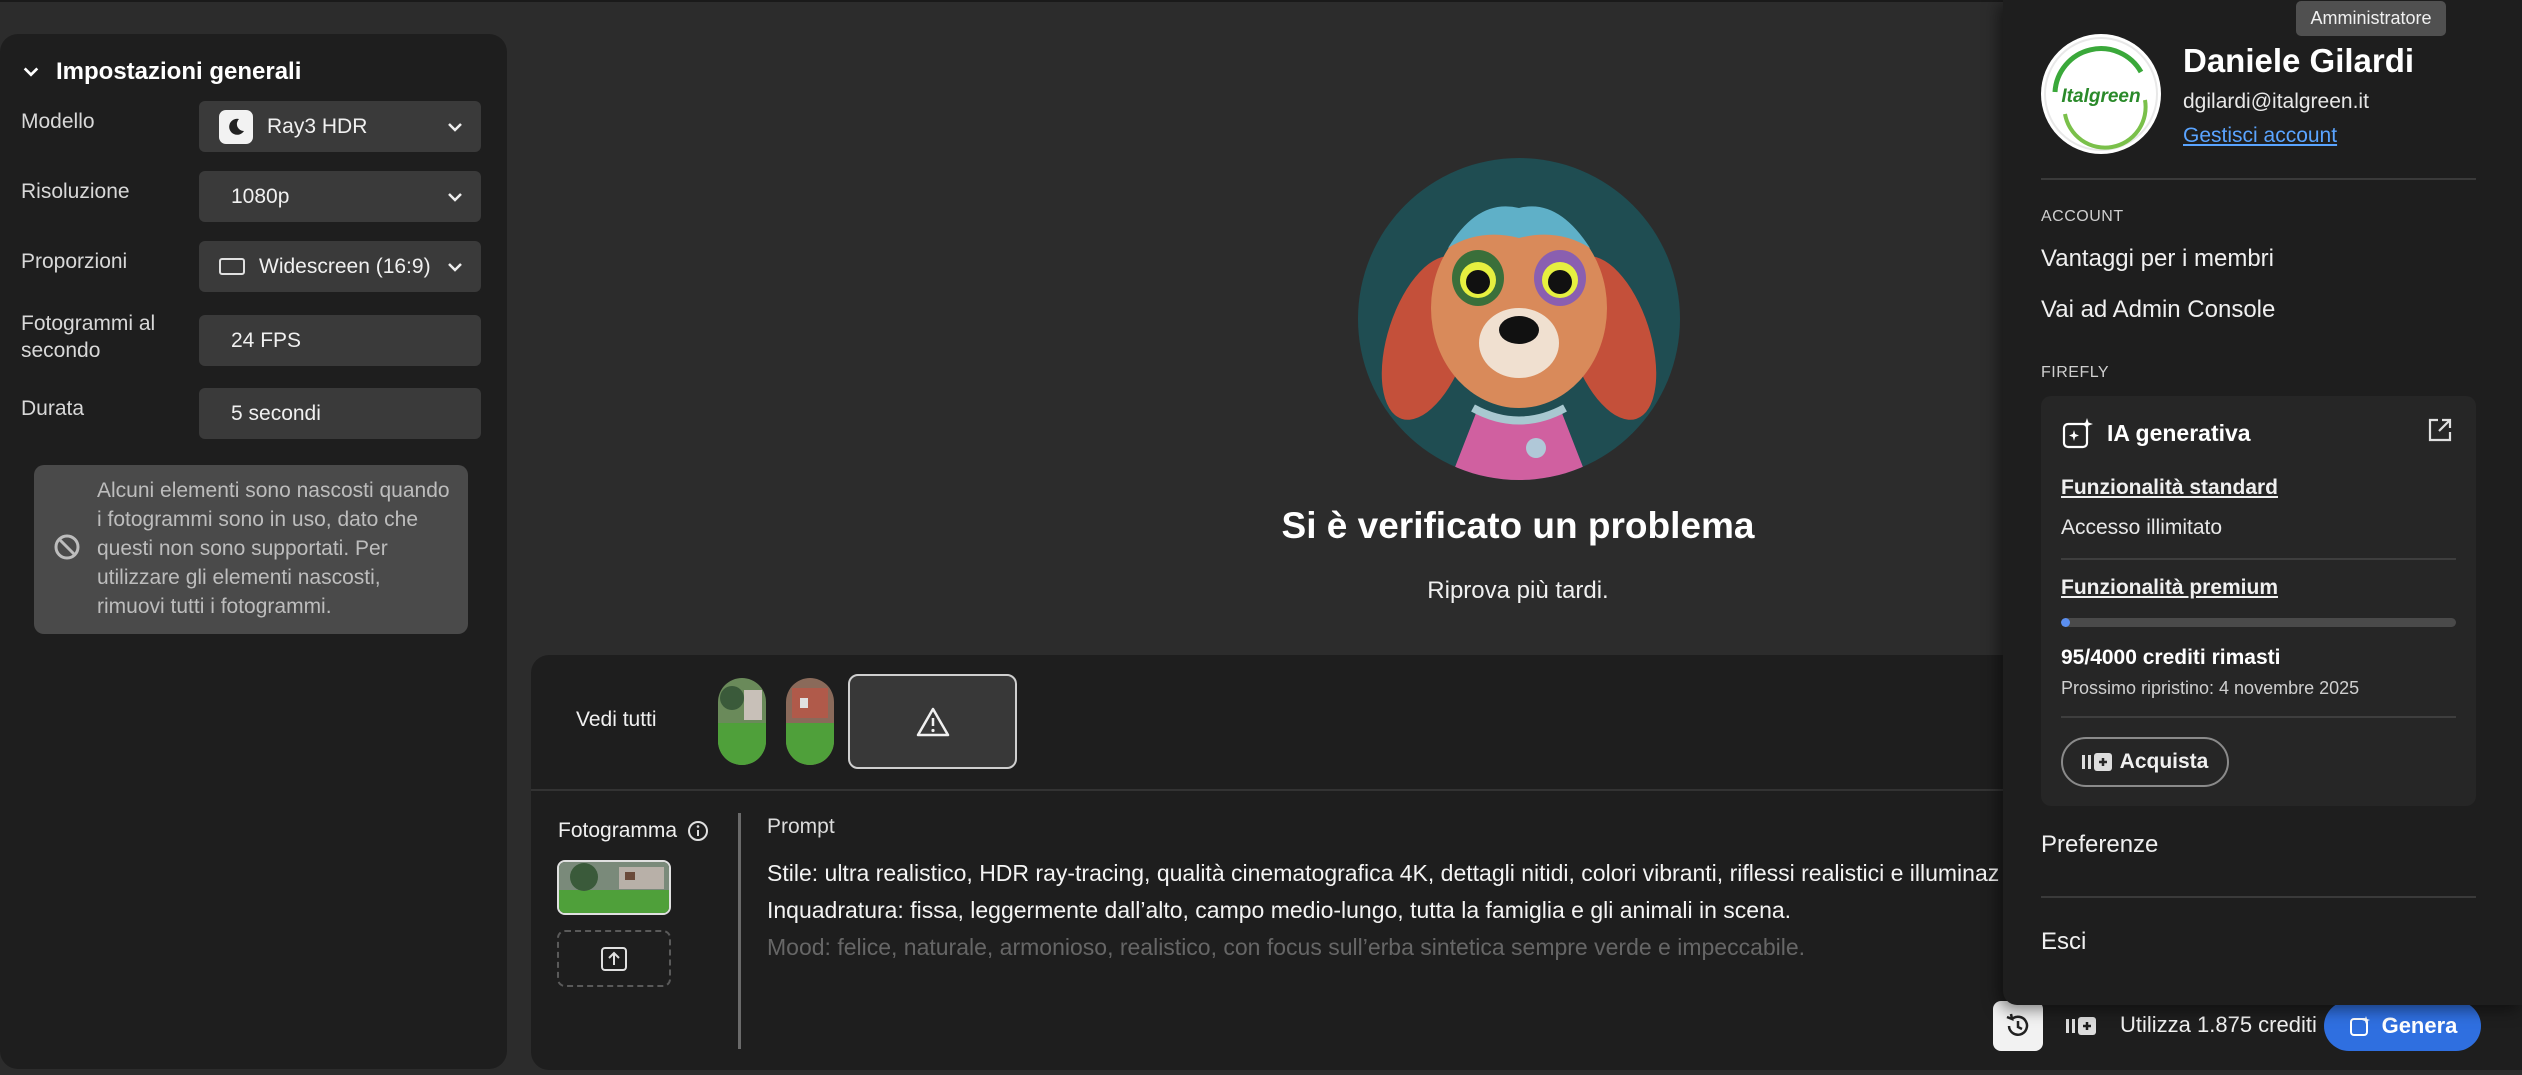 This screenshot has width=2522, height=1075. Describe the element at coordinates (340, 340) in the screenshot. I see `fps-field: 24 FPS` at that location.